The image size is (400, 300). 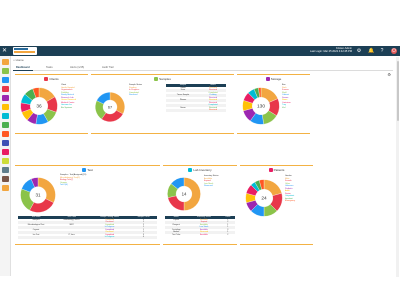 What do you see at coordinates (5, 161) in the screenshot?
I see `sidebar-item-workflow` at bounding box center [5, 161].